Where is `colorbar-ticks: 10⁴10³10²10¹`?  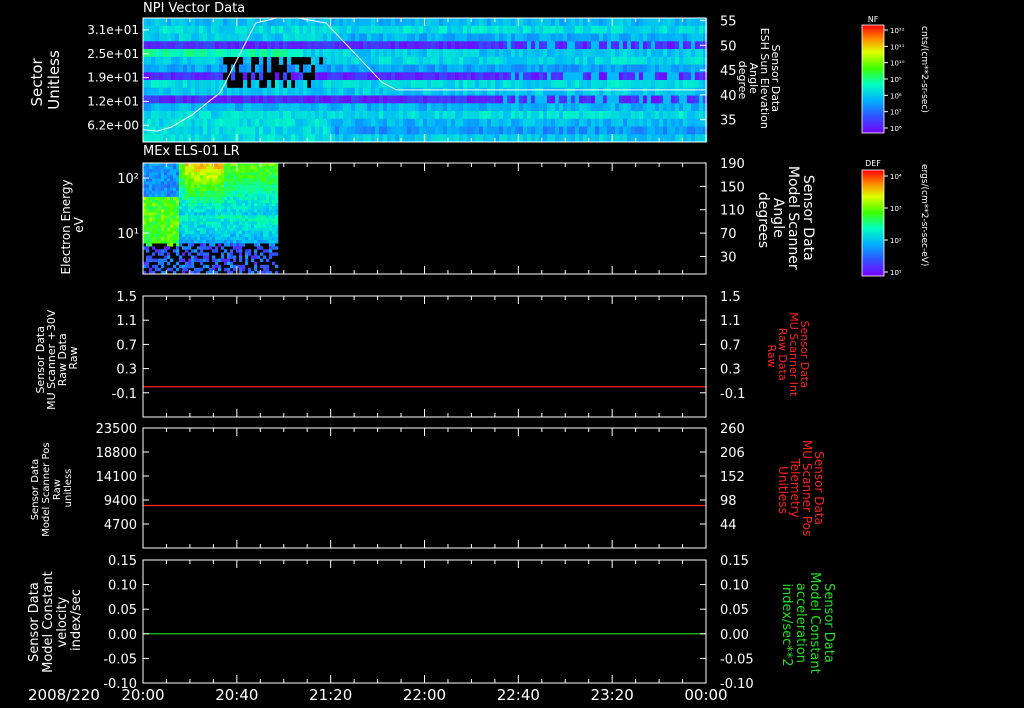 colorbar-ticks: 10⁴10³10²10¹ is located at coordinates (893, 225).